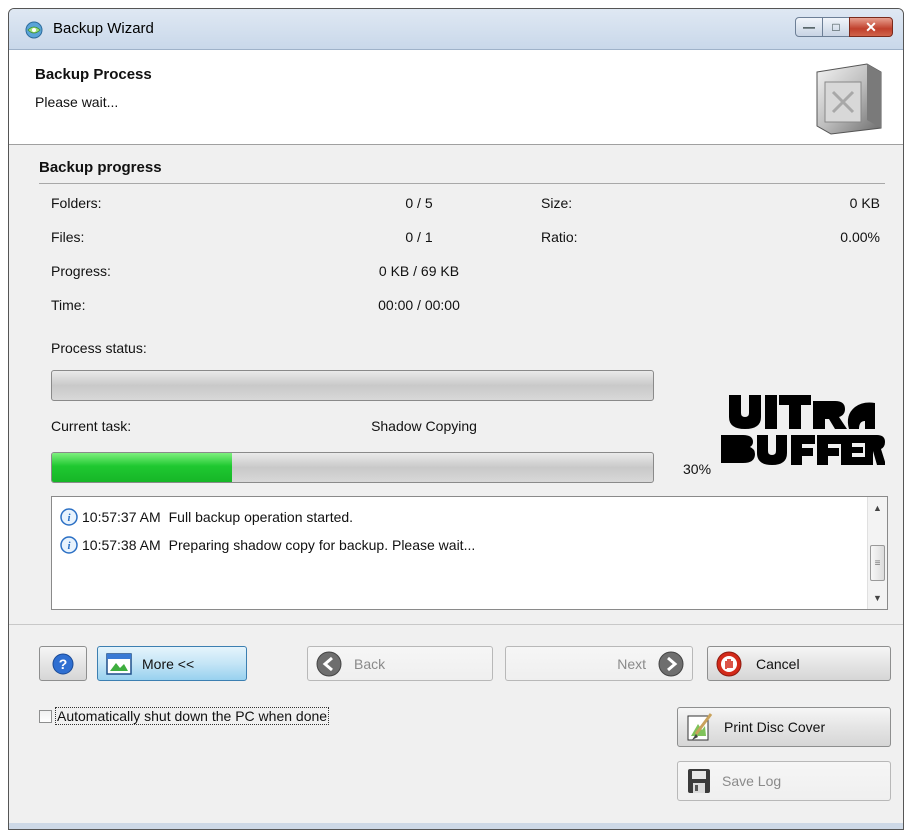 The height and width of the screenshot is (834, 908). I want to click on back-arrow-icon, so click(329, 663).